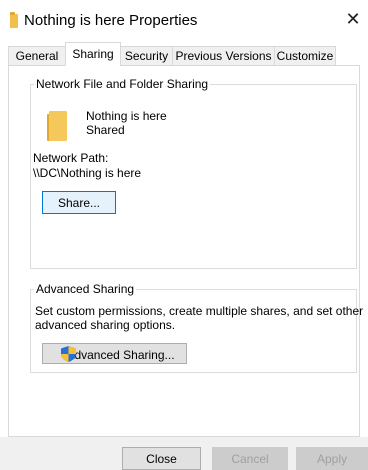 The width and height of the screenshot is (368, 470). I want to click on share-status: Shared, so click(105, 130).